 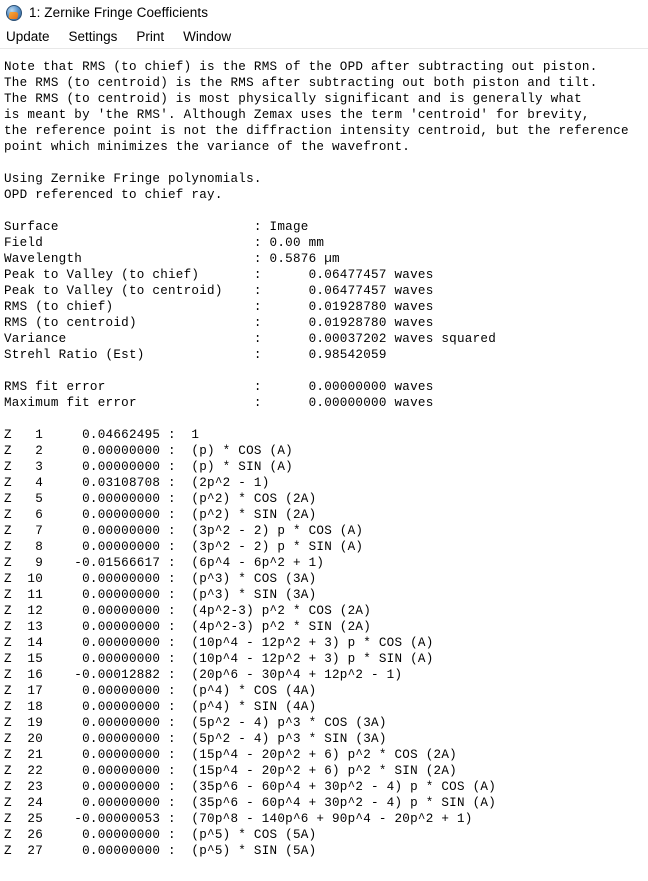 What do you see at coordinates (119, 12) in the screenshot?
I see `window-title: 1: Zernike Fringe Coefficients` at bounding box center [119, 12].